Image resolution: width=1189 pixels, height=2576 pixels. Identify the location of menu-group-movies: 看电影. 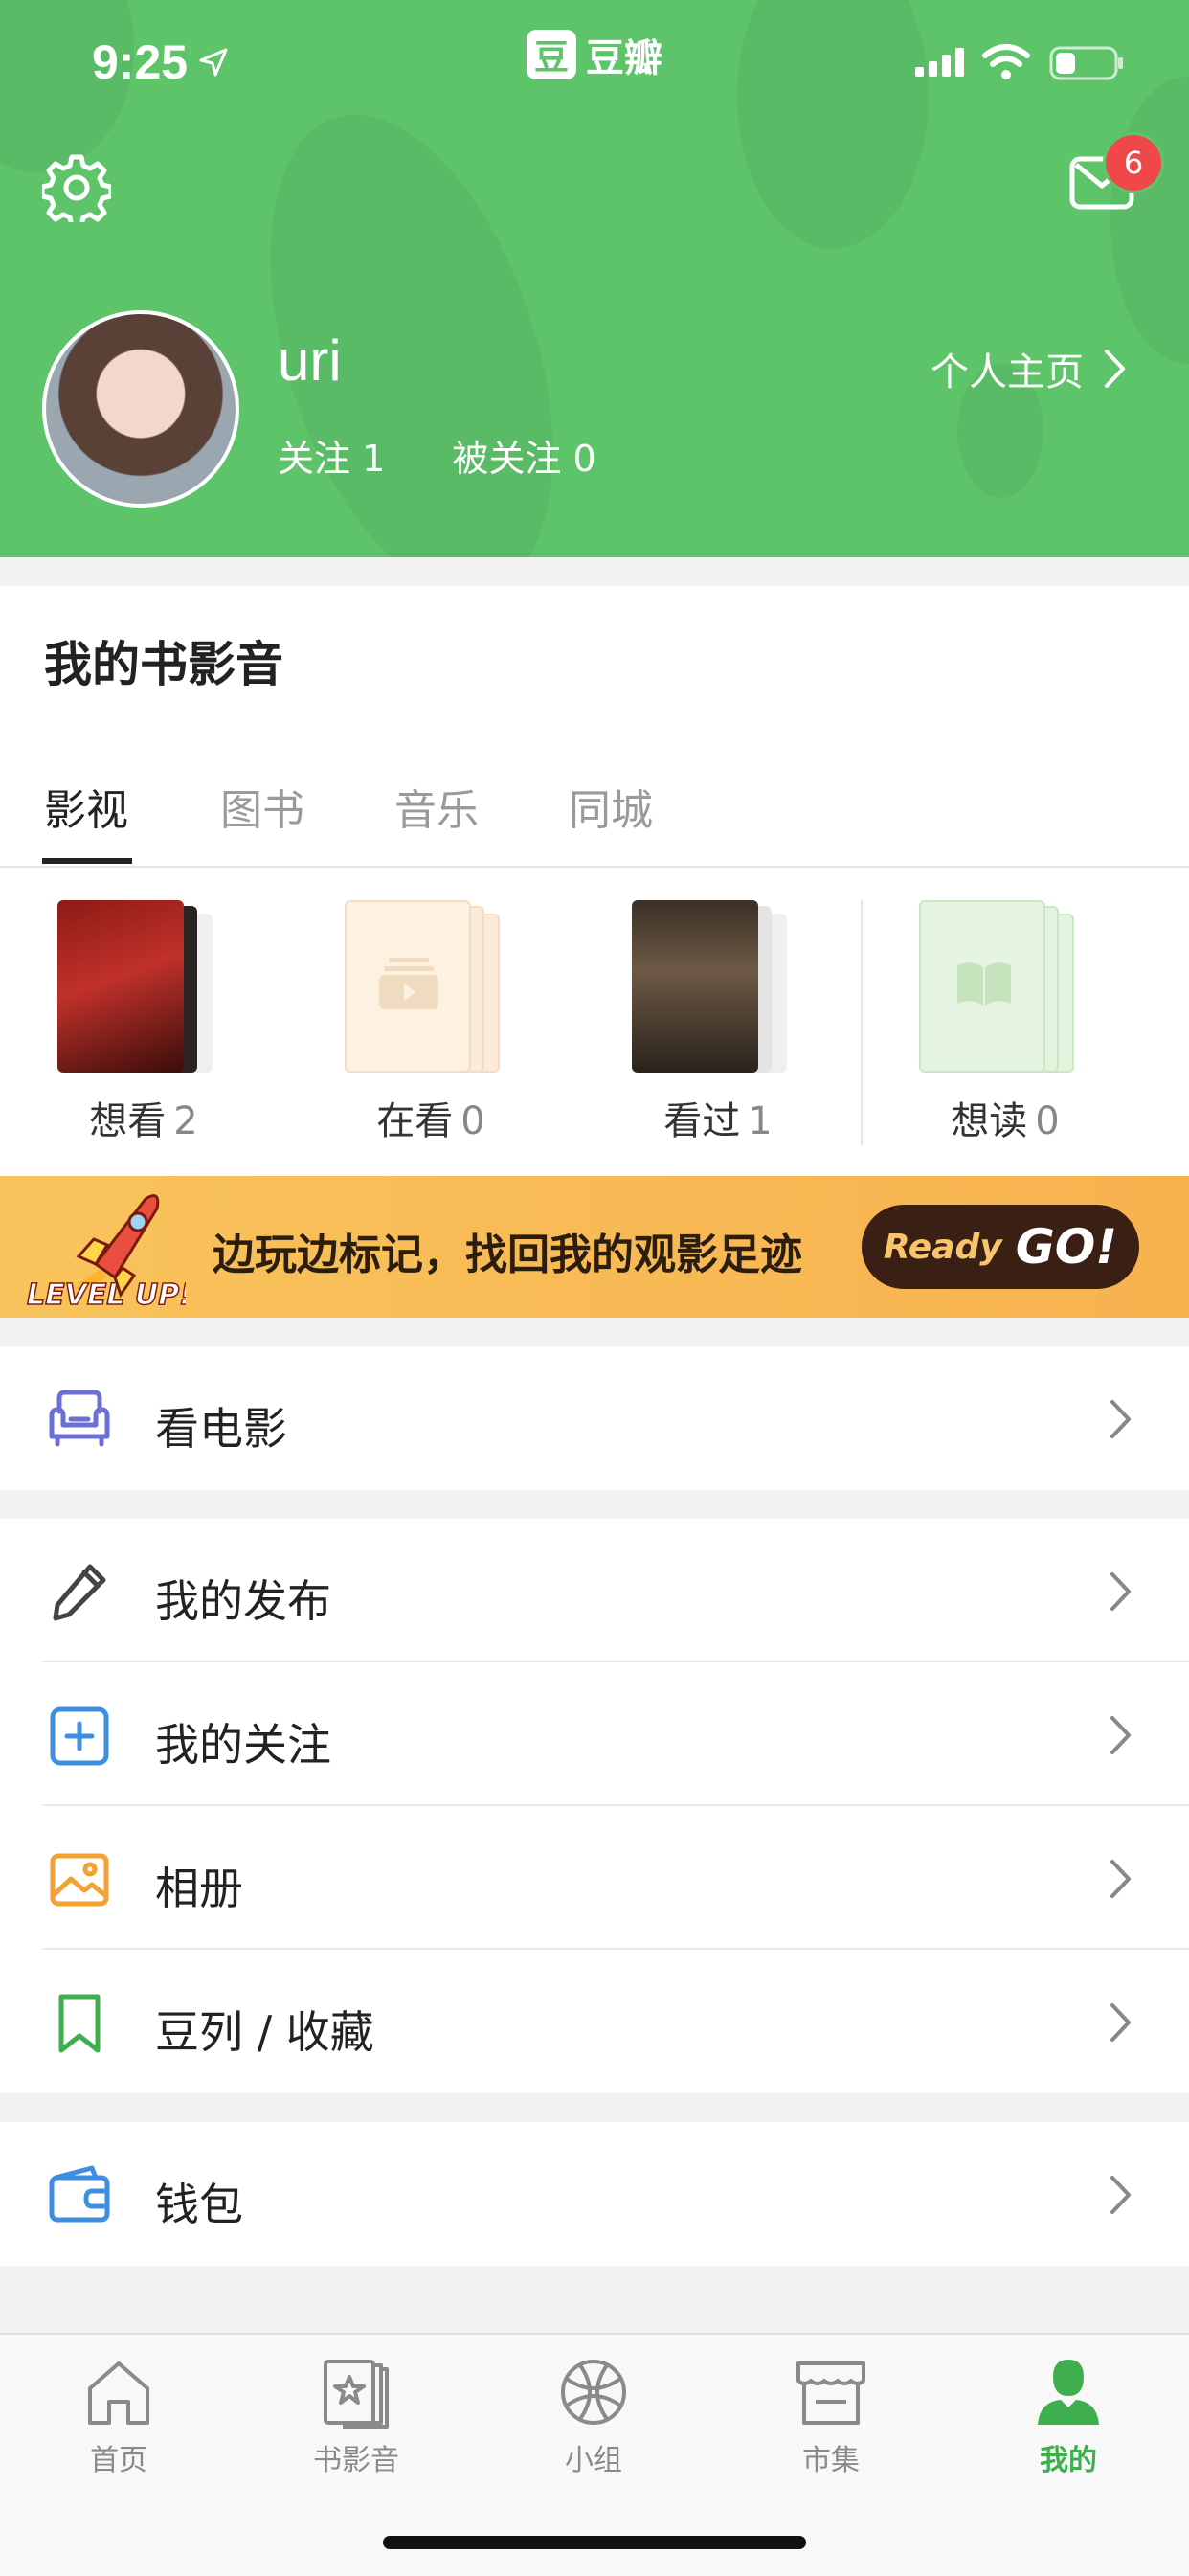
(594, 1418).